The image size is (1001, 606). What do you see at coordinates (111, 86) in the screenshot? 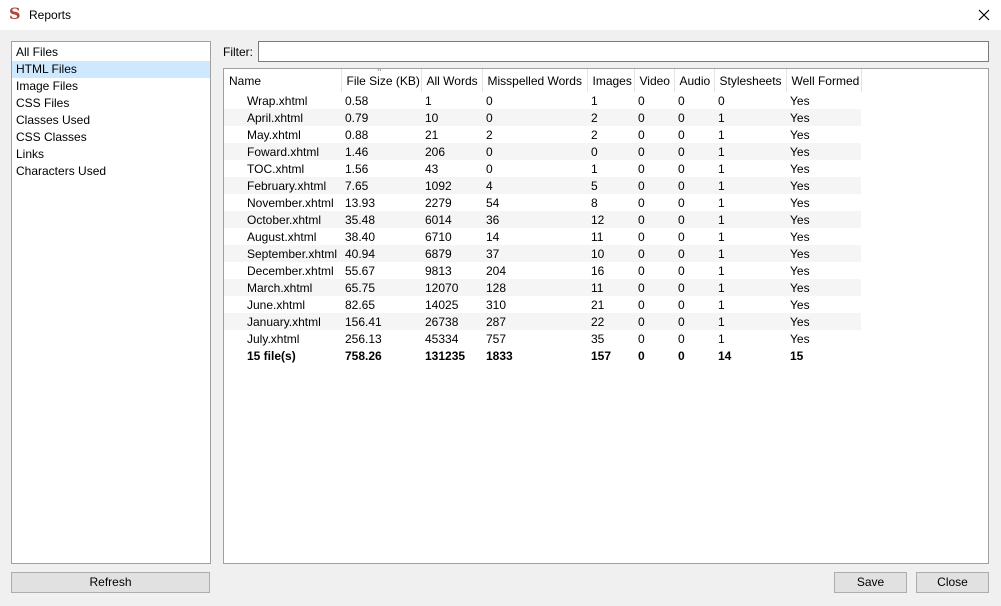
I see `sidebar-item-image-files: Image Files` at bounding box center [111, 86].